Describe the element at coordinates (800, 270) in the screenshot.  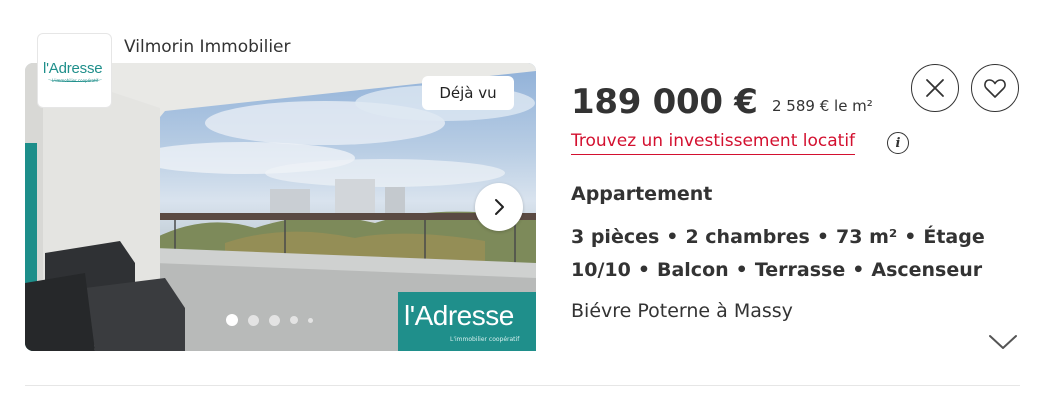
I see `feature-terrace: Terrasse` at that location.